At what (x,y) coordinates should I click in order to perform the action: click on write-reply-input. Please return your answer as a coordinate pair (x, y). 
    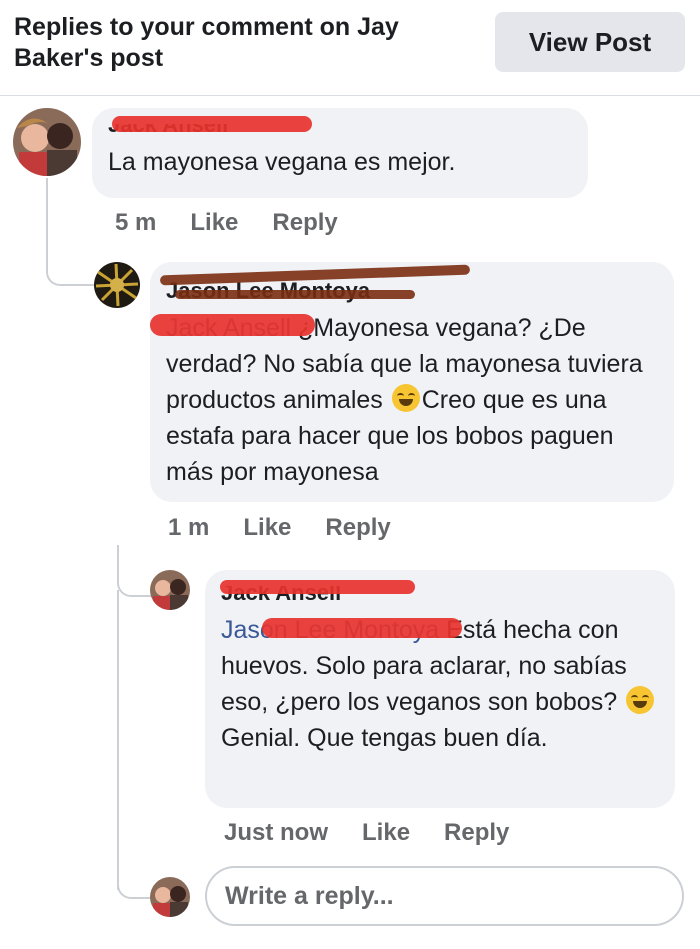
    Looking at the image, I should click on (444, 896).